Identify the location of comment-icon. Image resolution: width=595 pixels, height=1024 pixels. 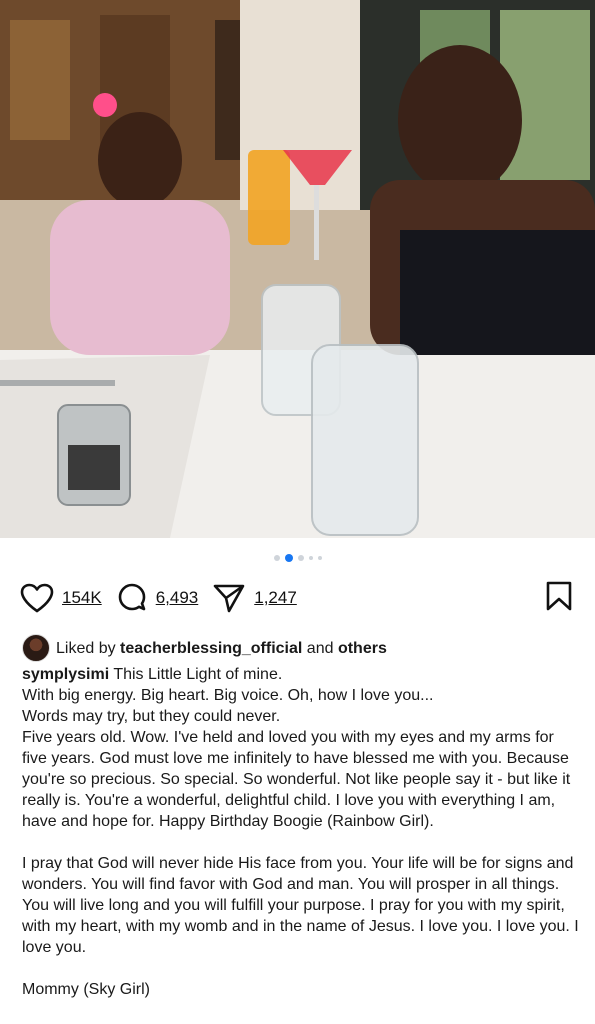
(132, 598).